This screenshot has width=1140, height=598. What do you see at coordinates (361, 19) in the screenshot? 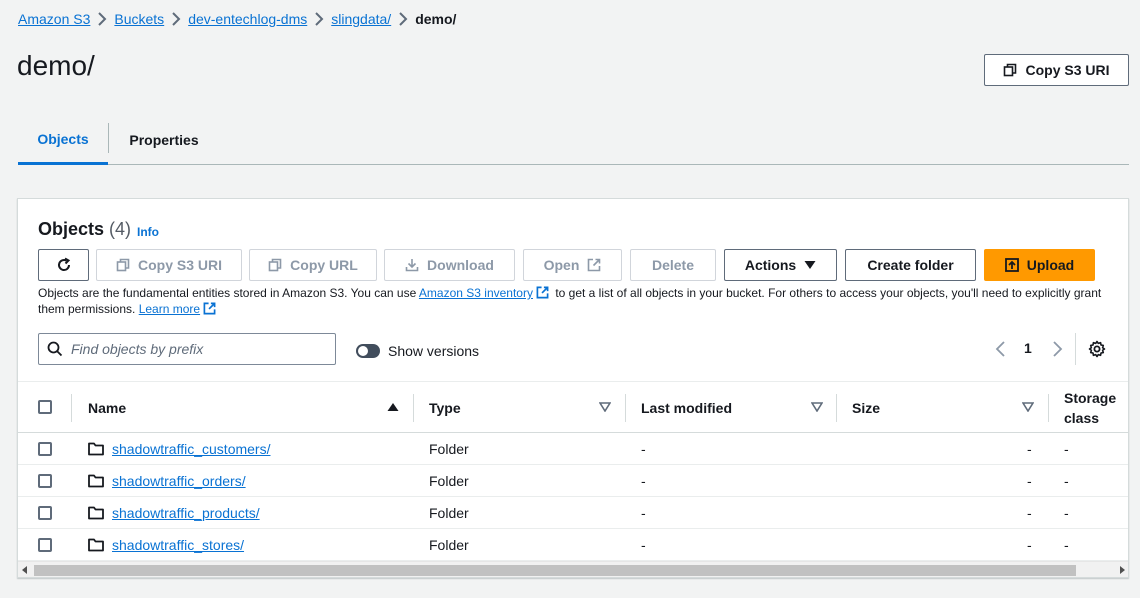
I see `breadcrumb-slingdata: slingdata/` at bounding box center [361, 19].